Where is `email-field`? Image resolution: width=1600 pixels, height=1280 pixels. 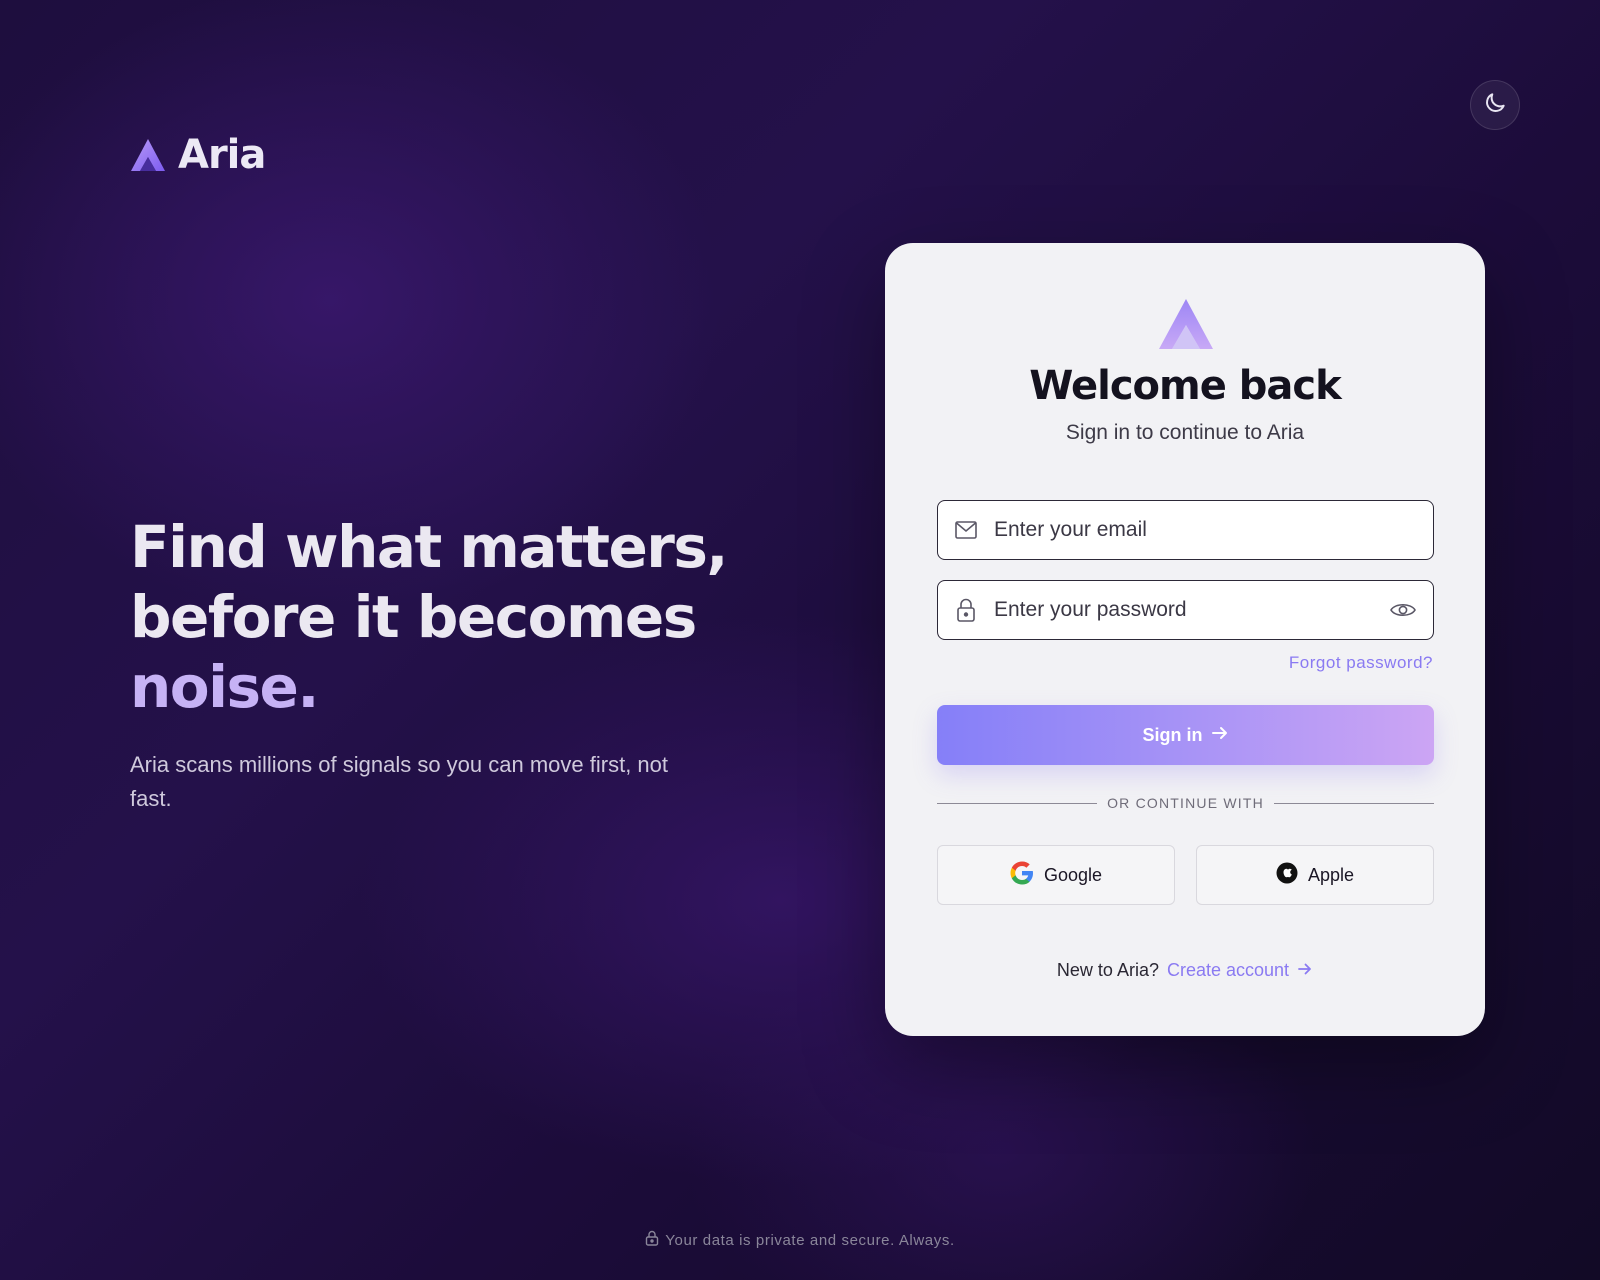
email-field is located at coordinates (1185, 530).